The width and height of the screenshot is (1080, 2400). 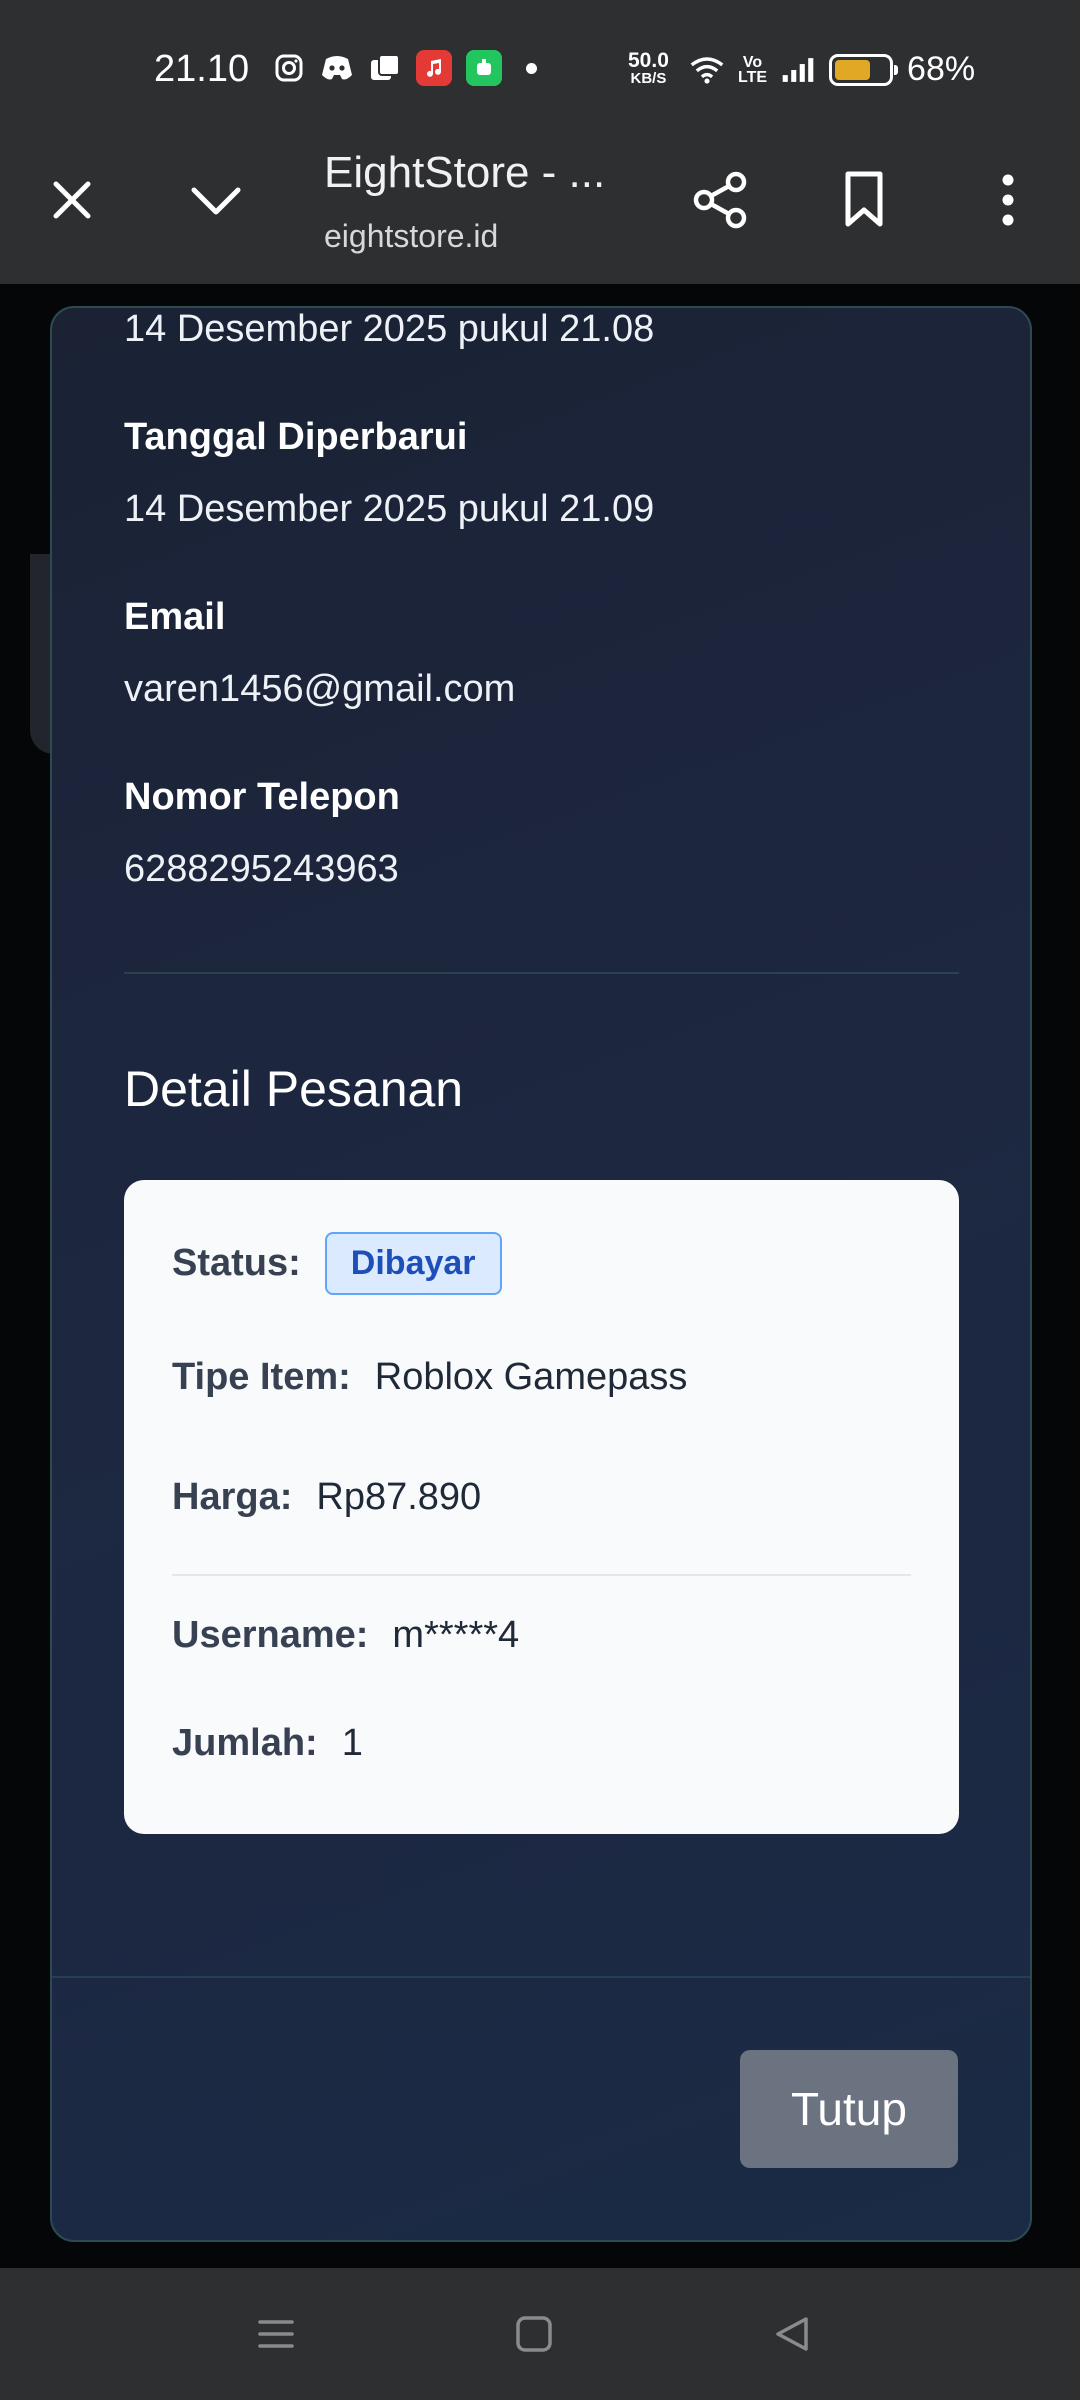 I want to click on battery-percent: 68%, so click(x=941, y=69).